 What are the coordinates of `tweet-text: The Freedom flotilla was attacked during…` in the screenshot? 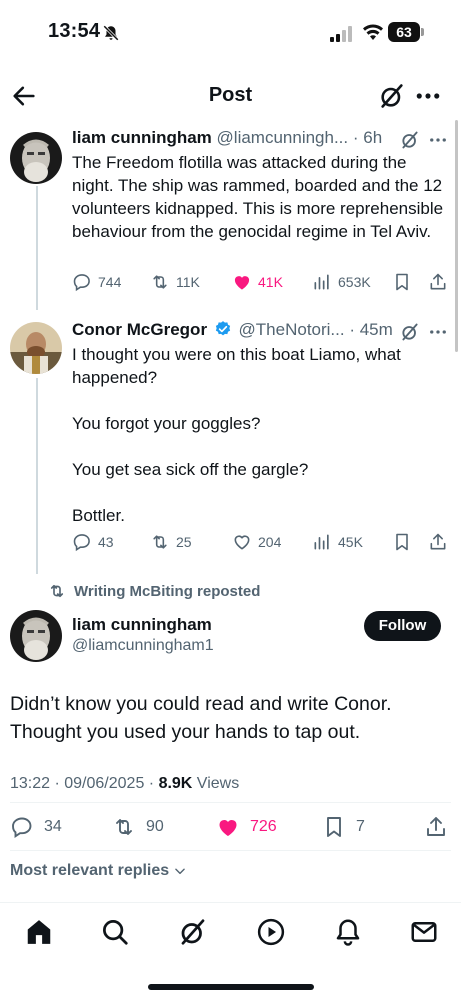 It's located at (258, 197).